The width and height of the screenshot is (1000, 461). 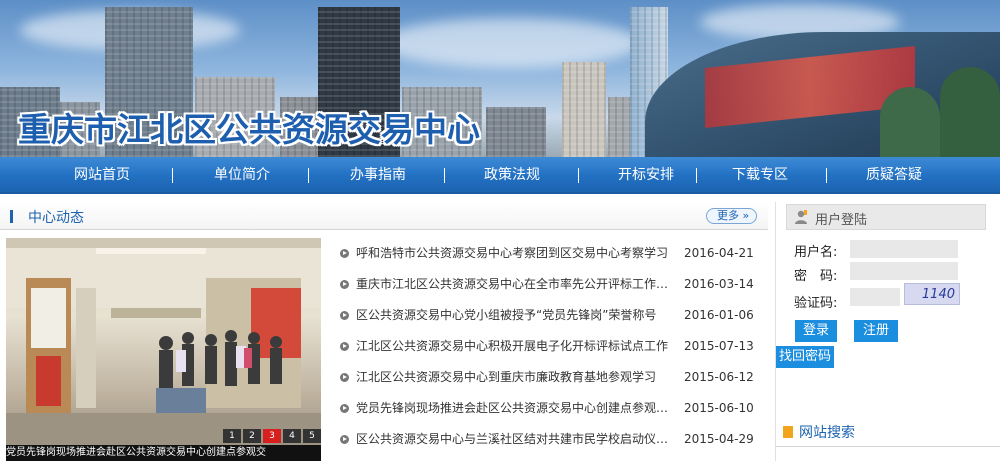 What do you see at coordinates (894, 175) in the screenshot?
I see `nav-item-qa: 质疑答疑` at bounding box center [894, 175].